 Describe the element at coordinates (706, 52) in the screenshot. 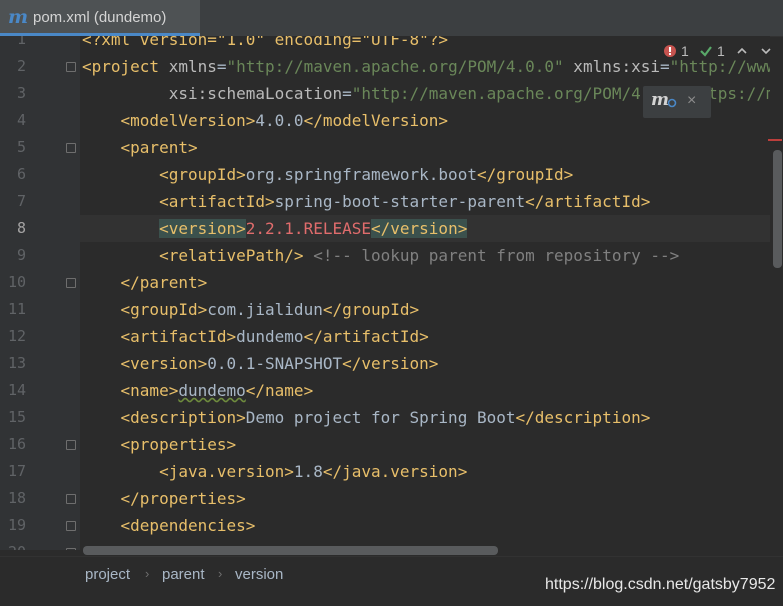

I see `check-icon` at that location.